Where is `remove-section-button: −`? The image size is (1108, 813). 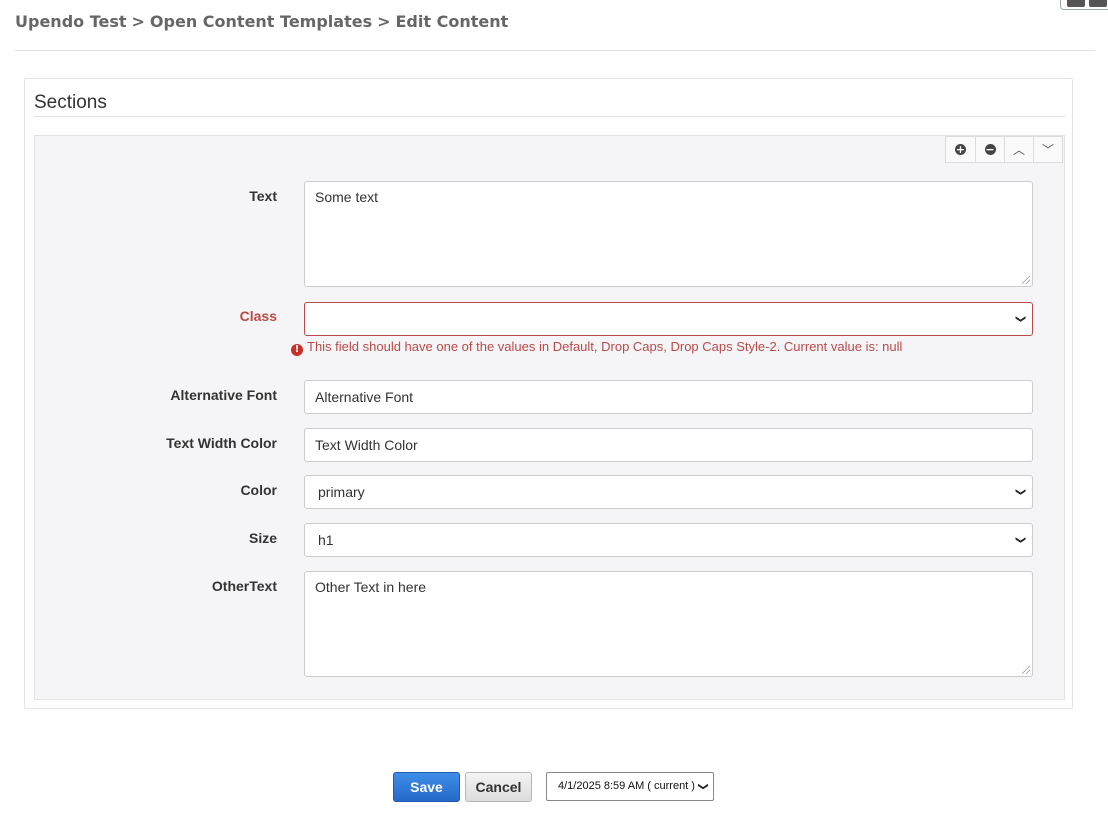 remove-section-button: − is located at coordinates (989, 149).